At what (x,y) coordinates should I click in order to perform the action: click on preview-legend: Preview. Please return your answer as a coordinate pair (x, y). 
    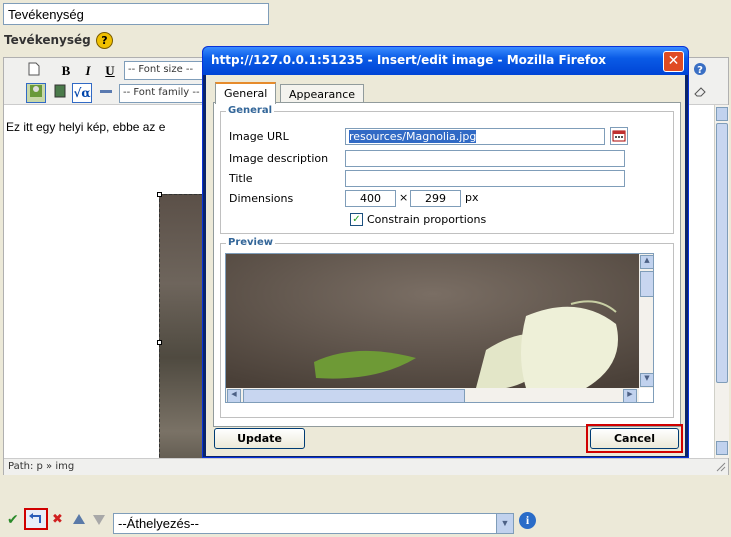
    Looking at the image, I should click on (251, 242).